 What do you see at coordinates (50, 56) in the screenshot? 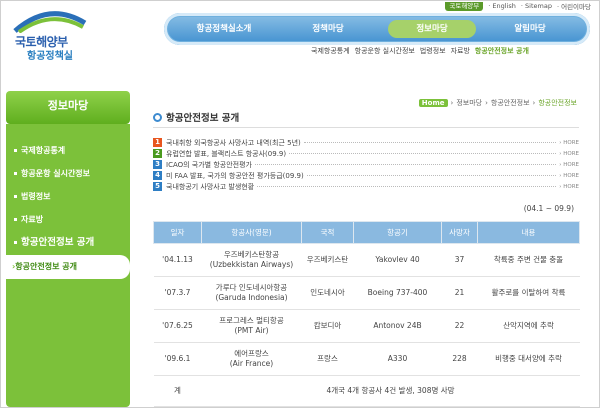
I see `logo-subtitle: 항공정책실` at bounding box center [50, 56].